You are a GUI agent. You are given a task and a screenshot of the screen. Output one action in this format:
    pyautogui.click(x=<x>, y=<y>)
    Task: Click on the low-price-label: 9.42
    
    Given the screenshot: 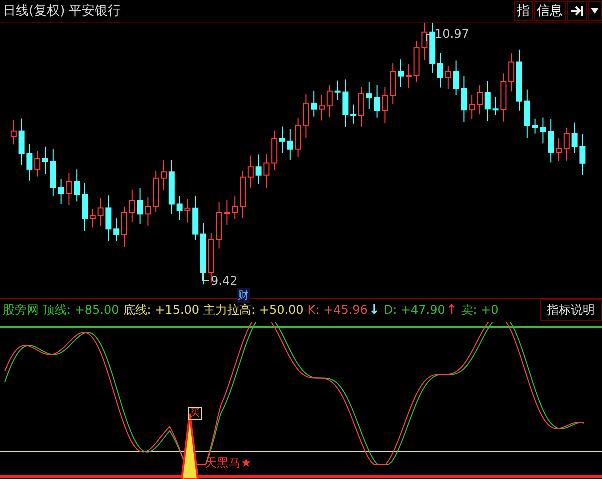 What is the action you would take?
    pyautogui.click(x=224, y=281)
    